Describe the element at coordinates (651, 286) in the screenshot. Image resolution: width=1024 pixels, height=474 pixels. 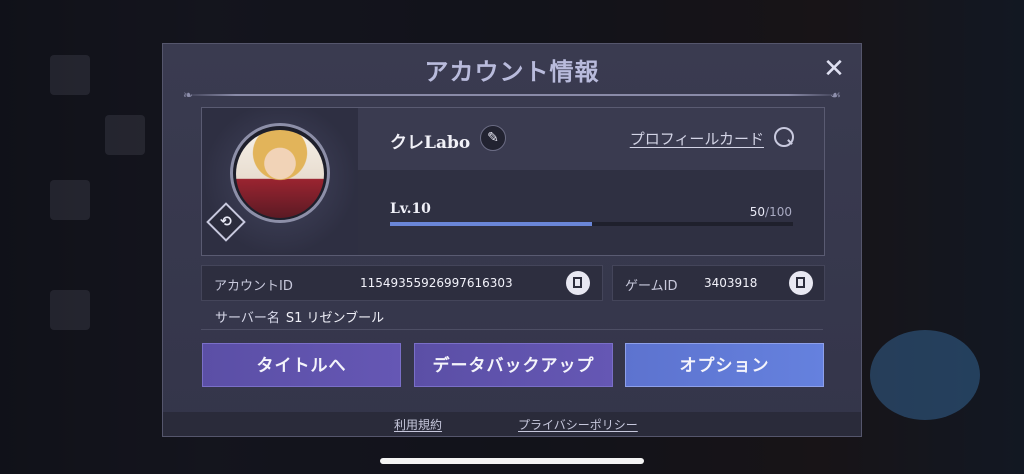
I see `game-id-label: ゲームID` at that location.